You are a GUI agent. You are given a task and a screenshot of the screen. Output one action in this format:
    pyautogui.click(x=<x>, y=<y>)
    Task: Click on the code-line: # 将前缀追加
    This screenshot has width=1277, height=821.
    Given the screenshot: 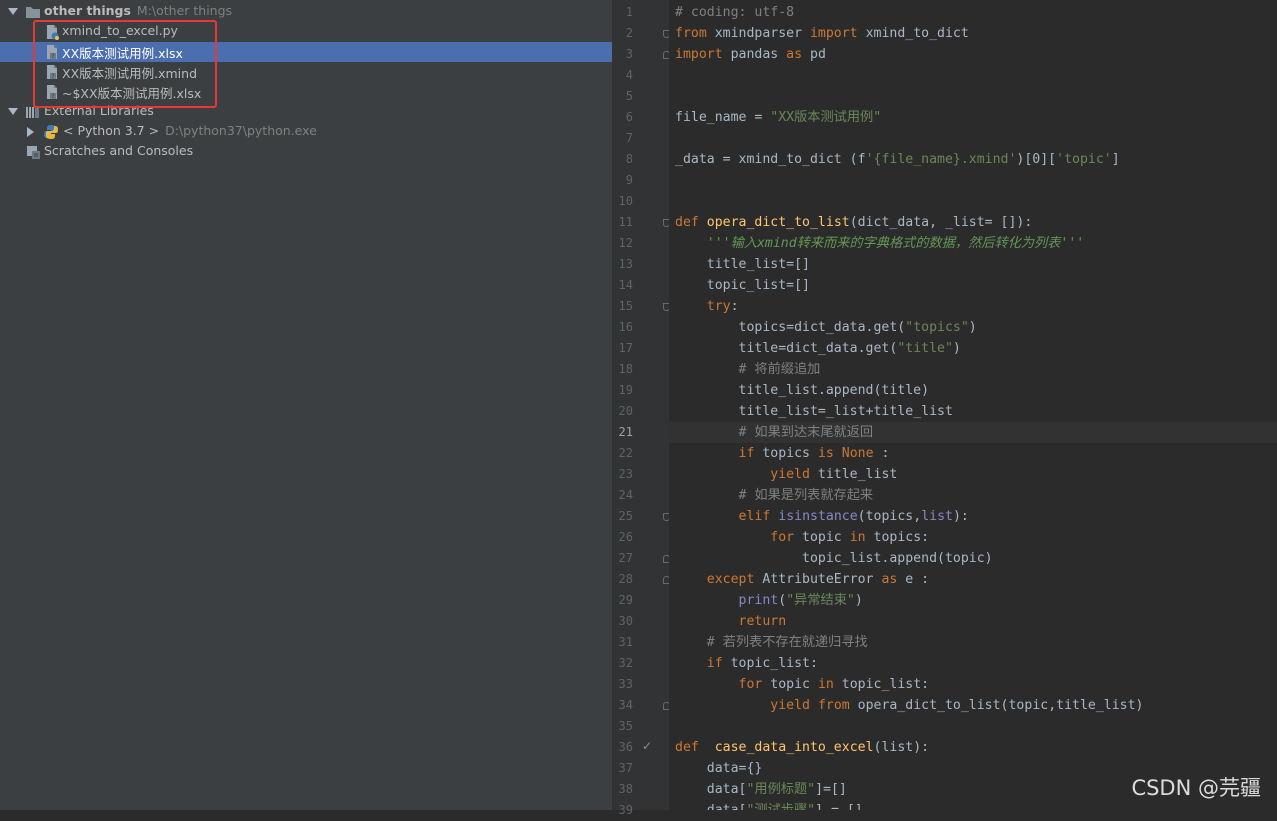 What is the action you would take?
    pyautogui.click(x=973, y=369)
    